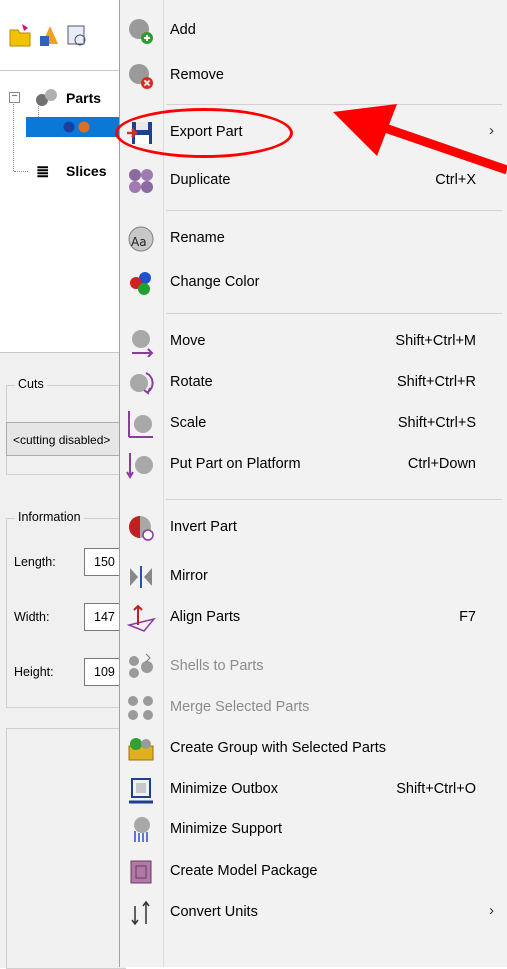 This screenshot has height=969, width=507. I want to click on tree-label-slices: Slices, so click(86, 171).